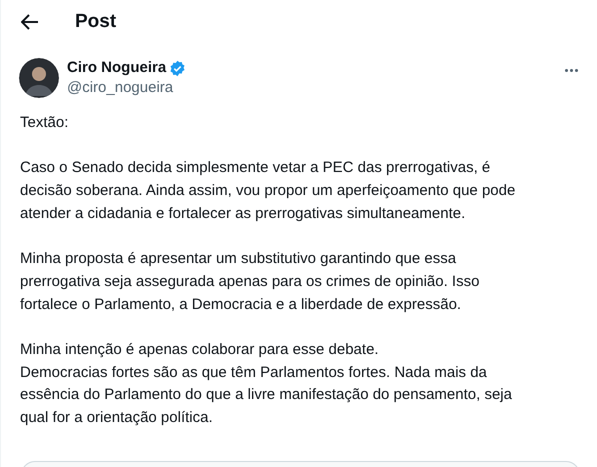  What do you see at coordinates (95, 22) in the screenshot?
I see `page-title: Post` at bounding box center [95, 22].